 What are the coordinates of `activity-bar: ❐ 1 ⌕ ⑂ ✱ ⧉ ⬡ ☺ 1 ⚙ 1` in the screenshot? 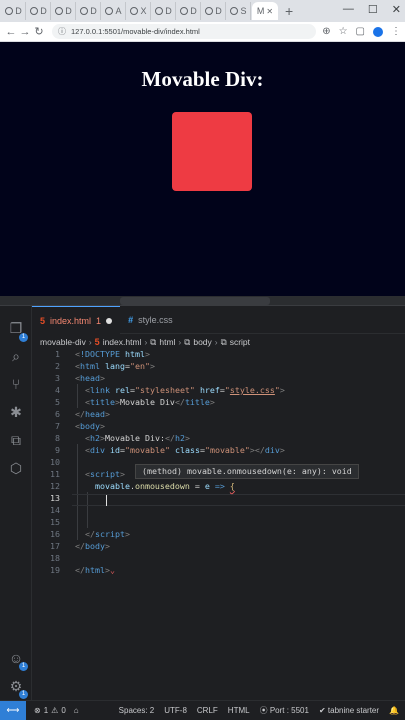 It's located at (16, 503).